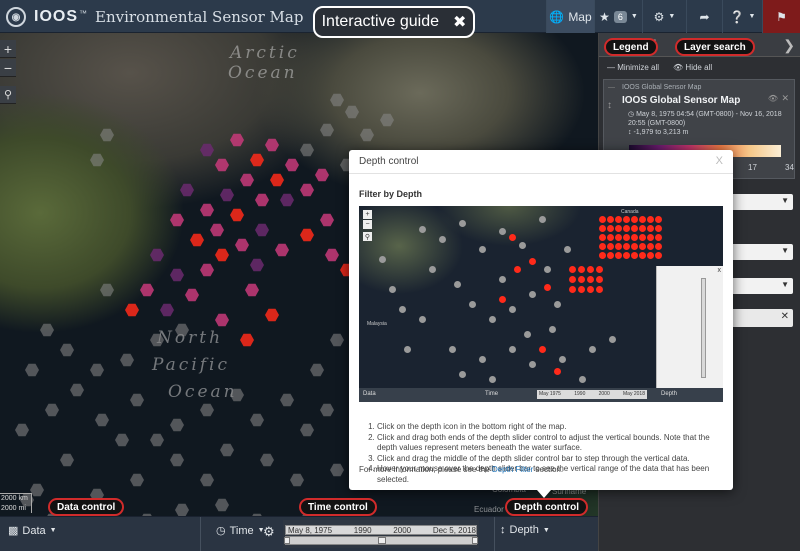 This screenshot has width=800, height=551. I want to click on nav-help: ❔ ▼, so click(742, 16).